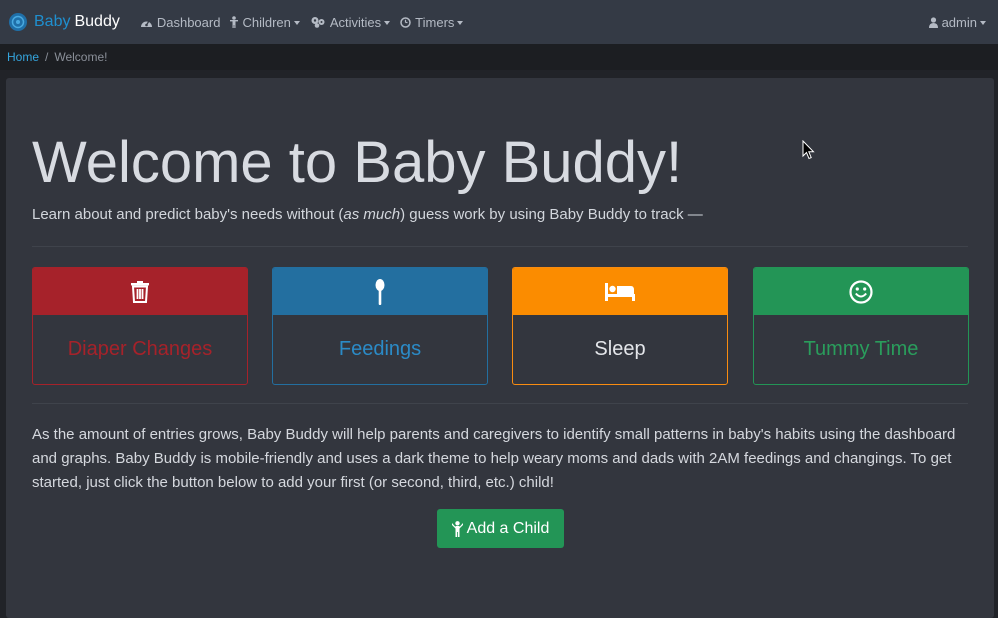 The image size is (998, 618). Describe the element at coordinates (357, 162) in the screenshot. I see `page-title: Welcome to Baby Buddy!` at that location.